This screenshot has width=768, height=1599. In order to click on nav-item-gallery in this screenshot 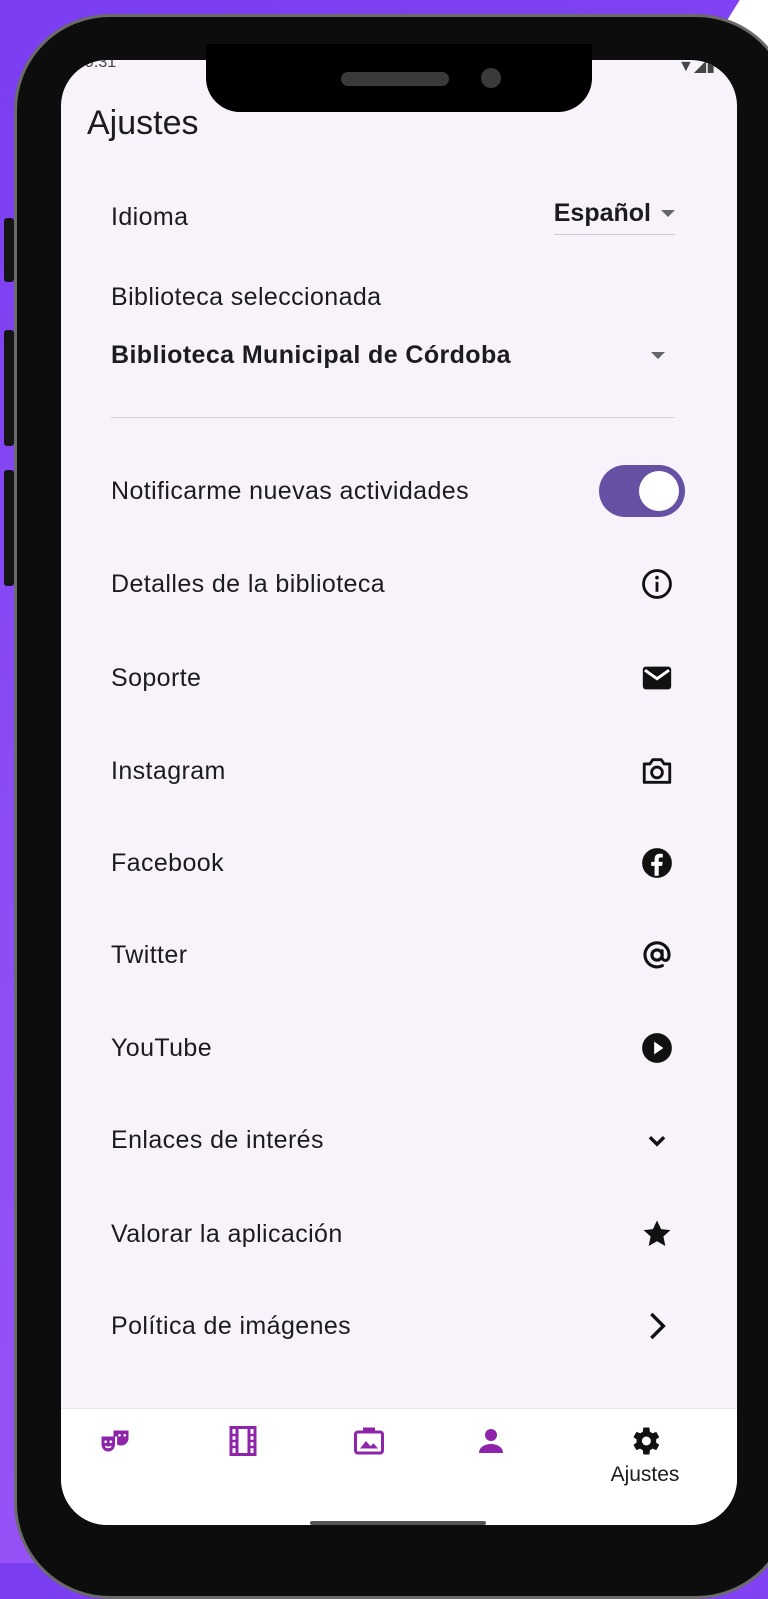, I will do `click(369, 1441)`.